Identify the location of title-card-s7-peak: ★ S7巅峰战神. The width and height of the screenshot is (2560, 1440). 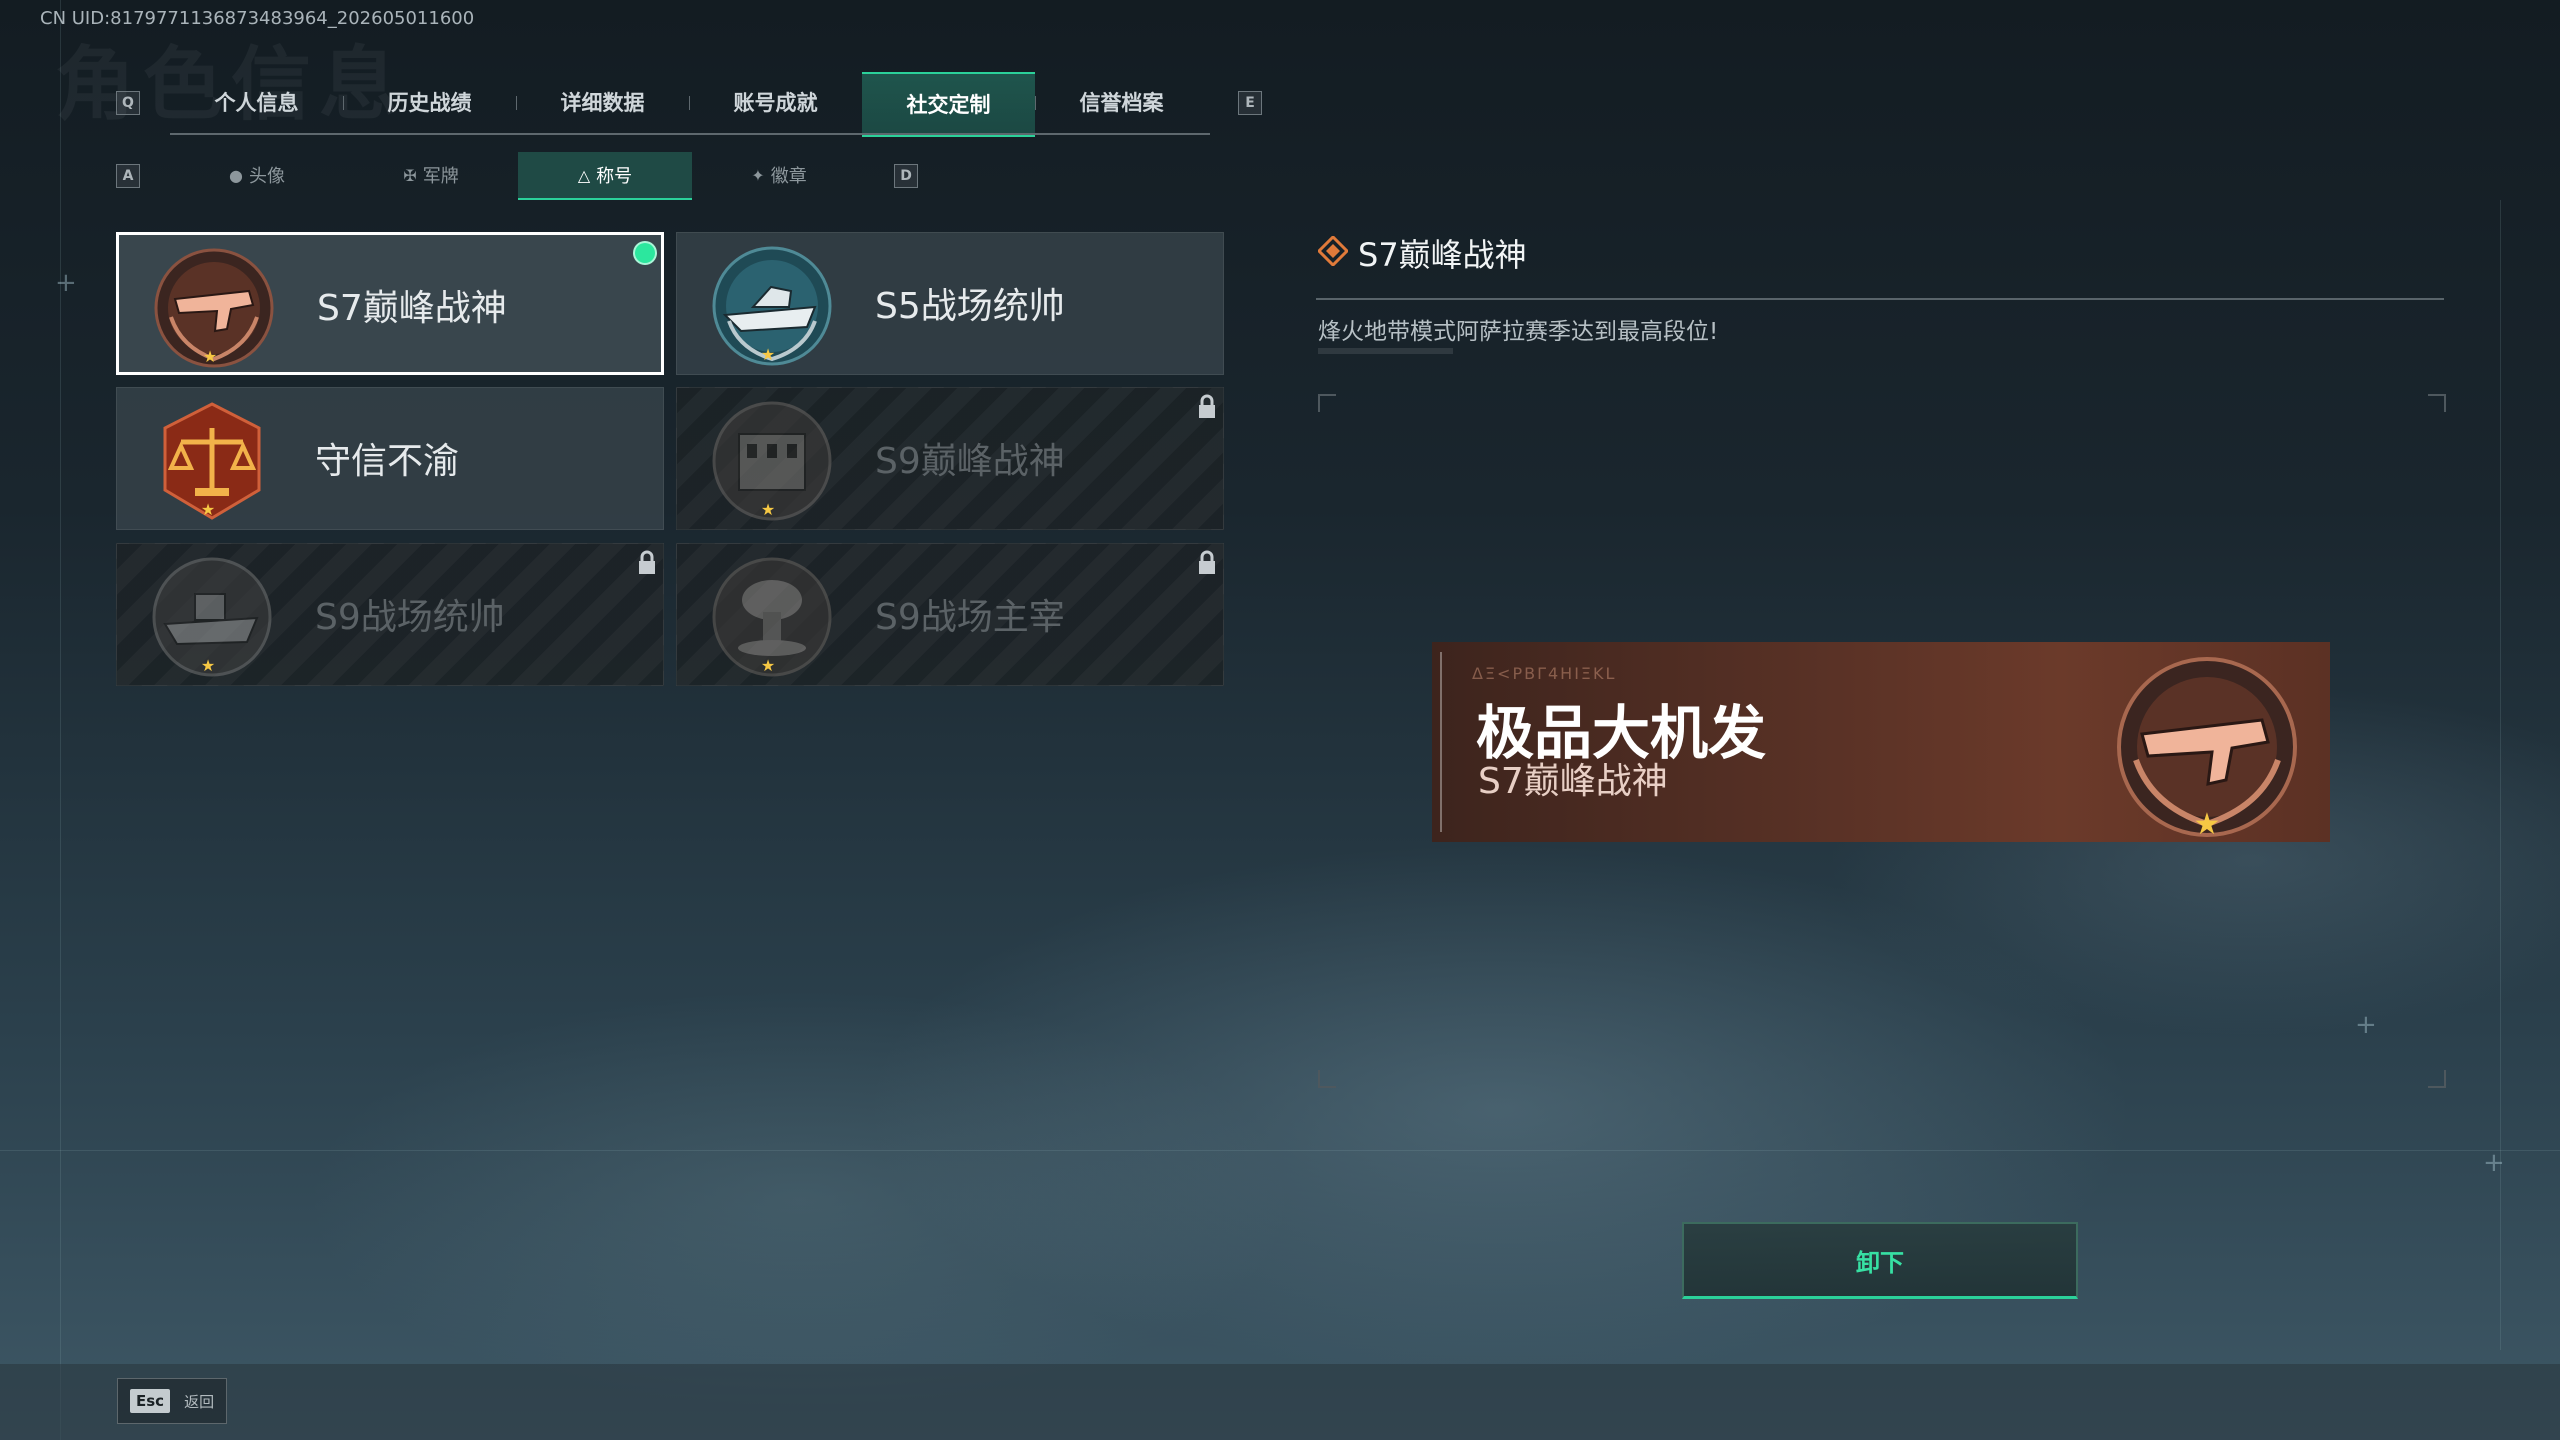
(390, 303).